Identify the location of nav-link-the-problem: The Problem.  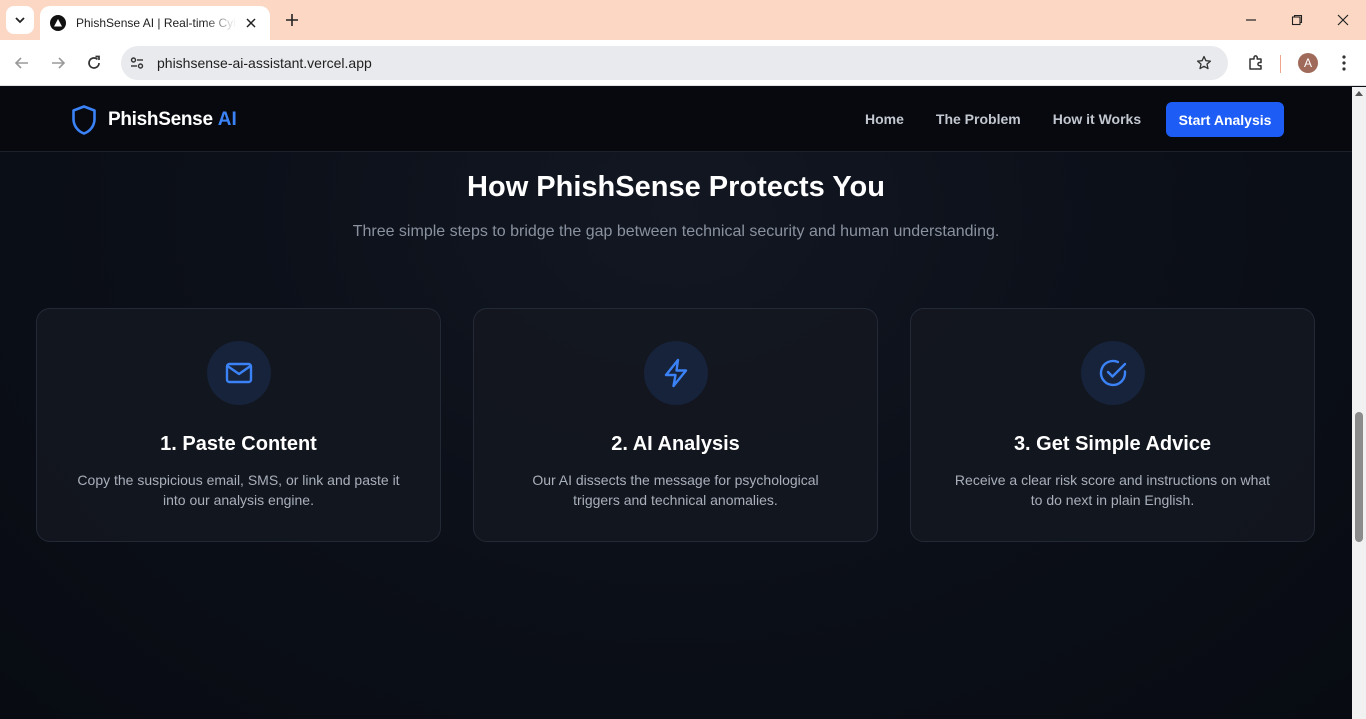
(978, 119).